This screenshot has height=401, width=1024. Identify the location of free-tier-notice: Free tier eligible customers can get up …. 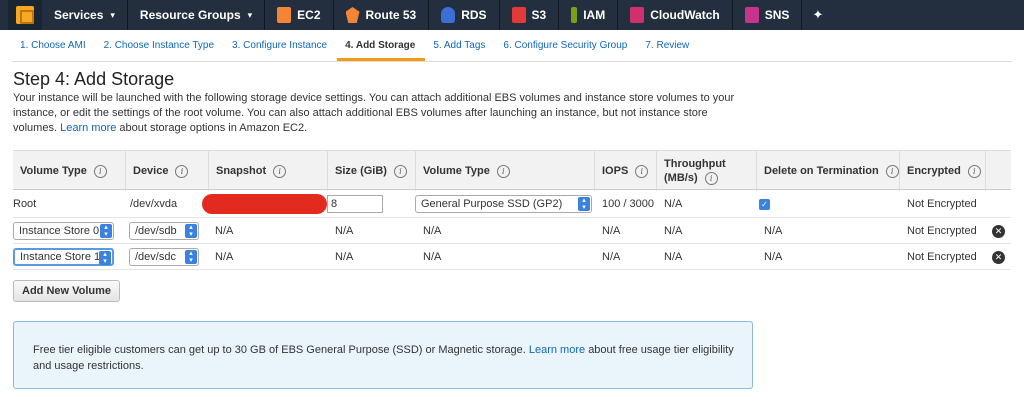
(383, 355).